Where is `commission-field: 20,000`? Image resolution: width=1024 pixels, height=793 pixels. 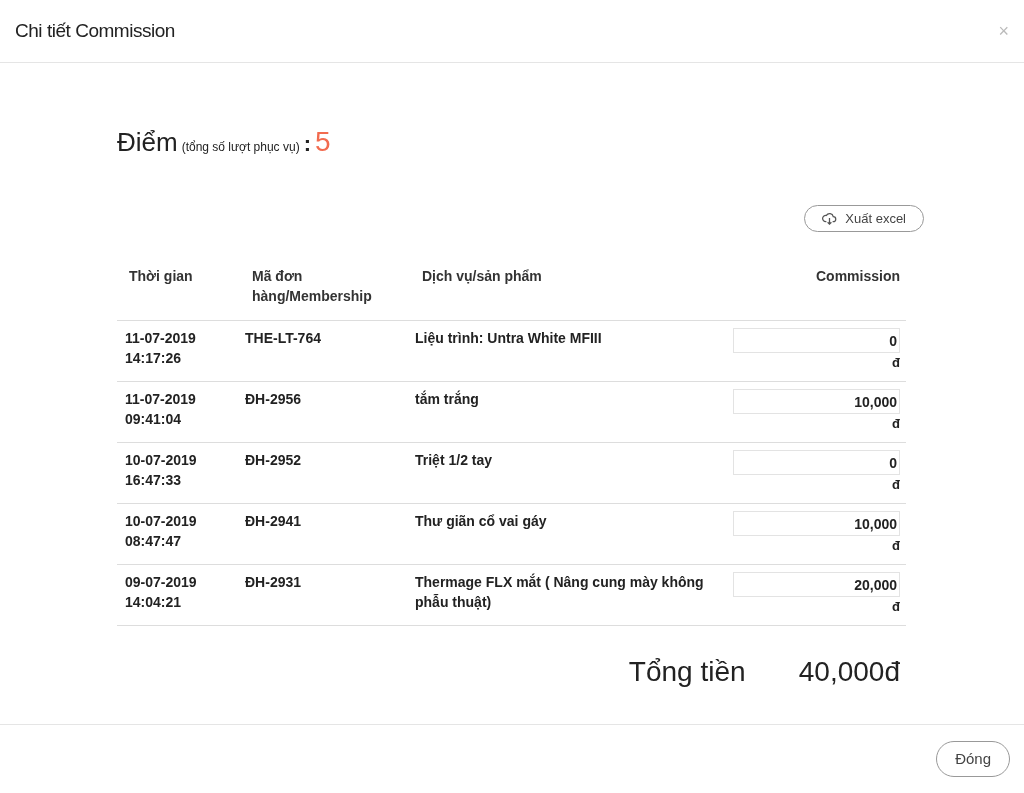
commission-field: 20,000 is located at coordinates (816, 584).